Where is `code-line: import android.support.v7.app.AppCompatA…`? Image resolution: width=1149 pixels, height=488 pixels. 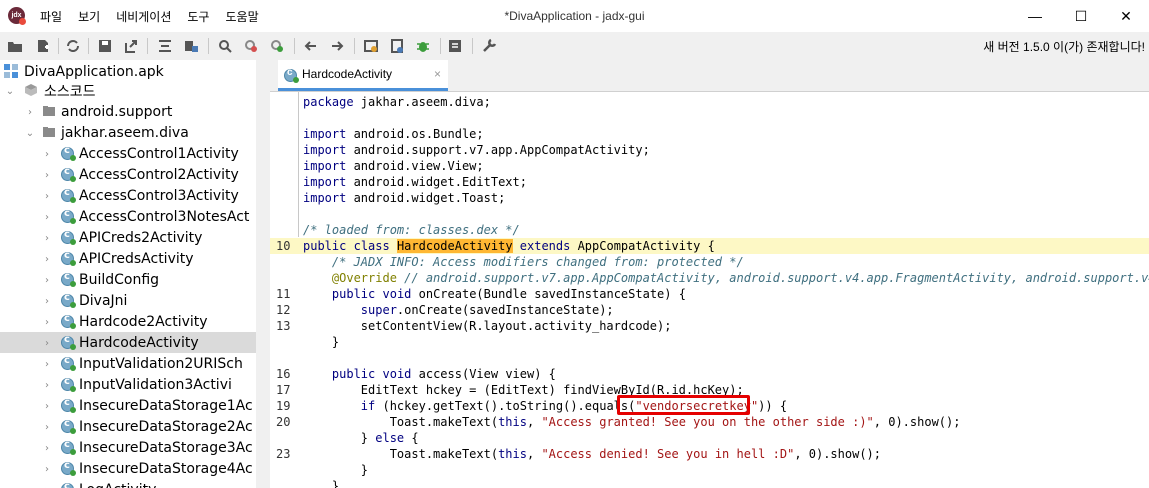 code-line: import android.support.v7.app.AppCompatA… is located at coordinates (709, 150).